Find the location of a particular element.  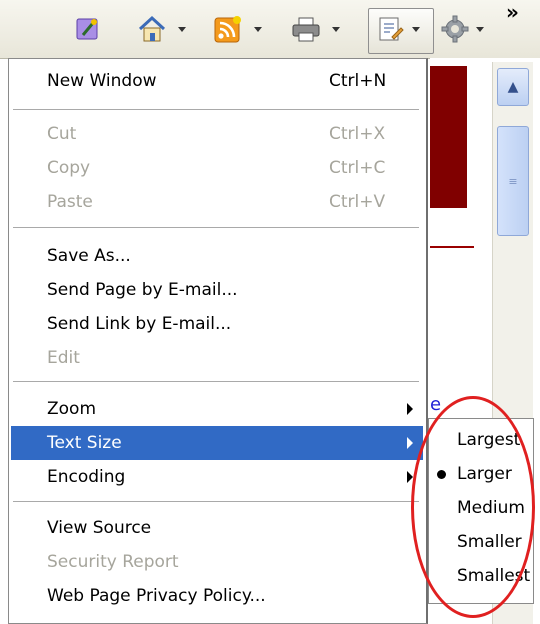

menu-item-edit: Edit is located at coordinates (63, 358).